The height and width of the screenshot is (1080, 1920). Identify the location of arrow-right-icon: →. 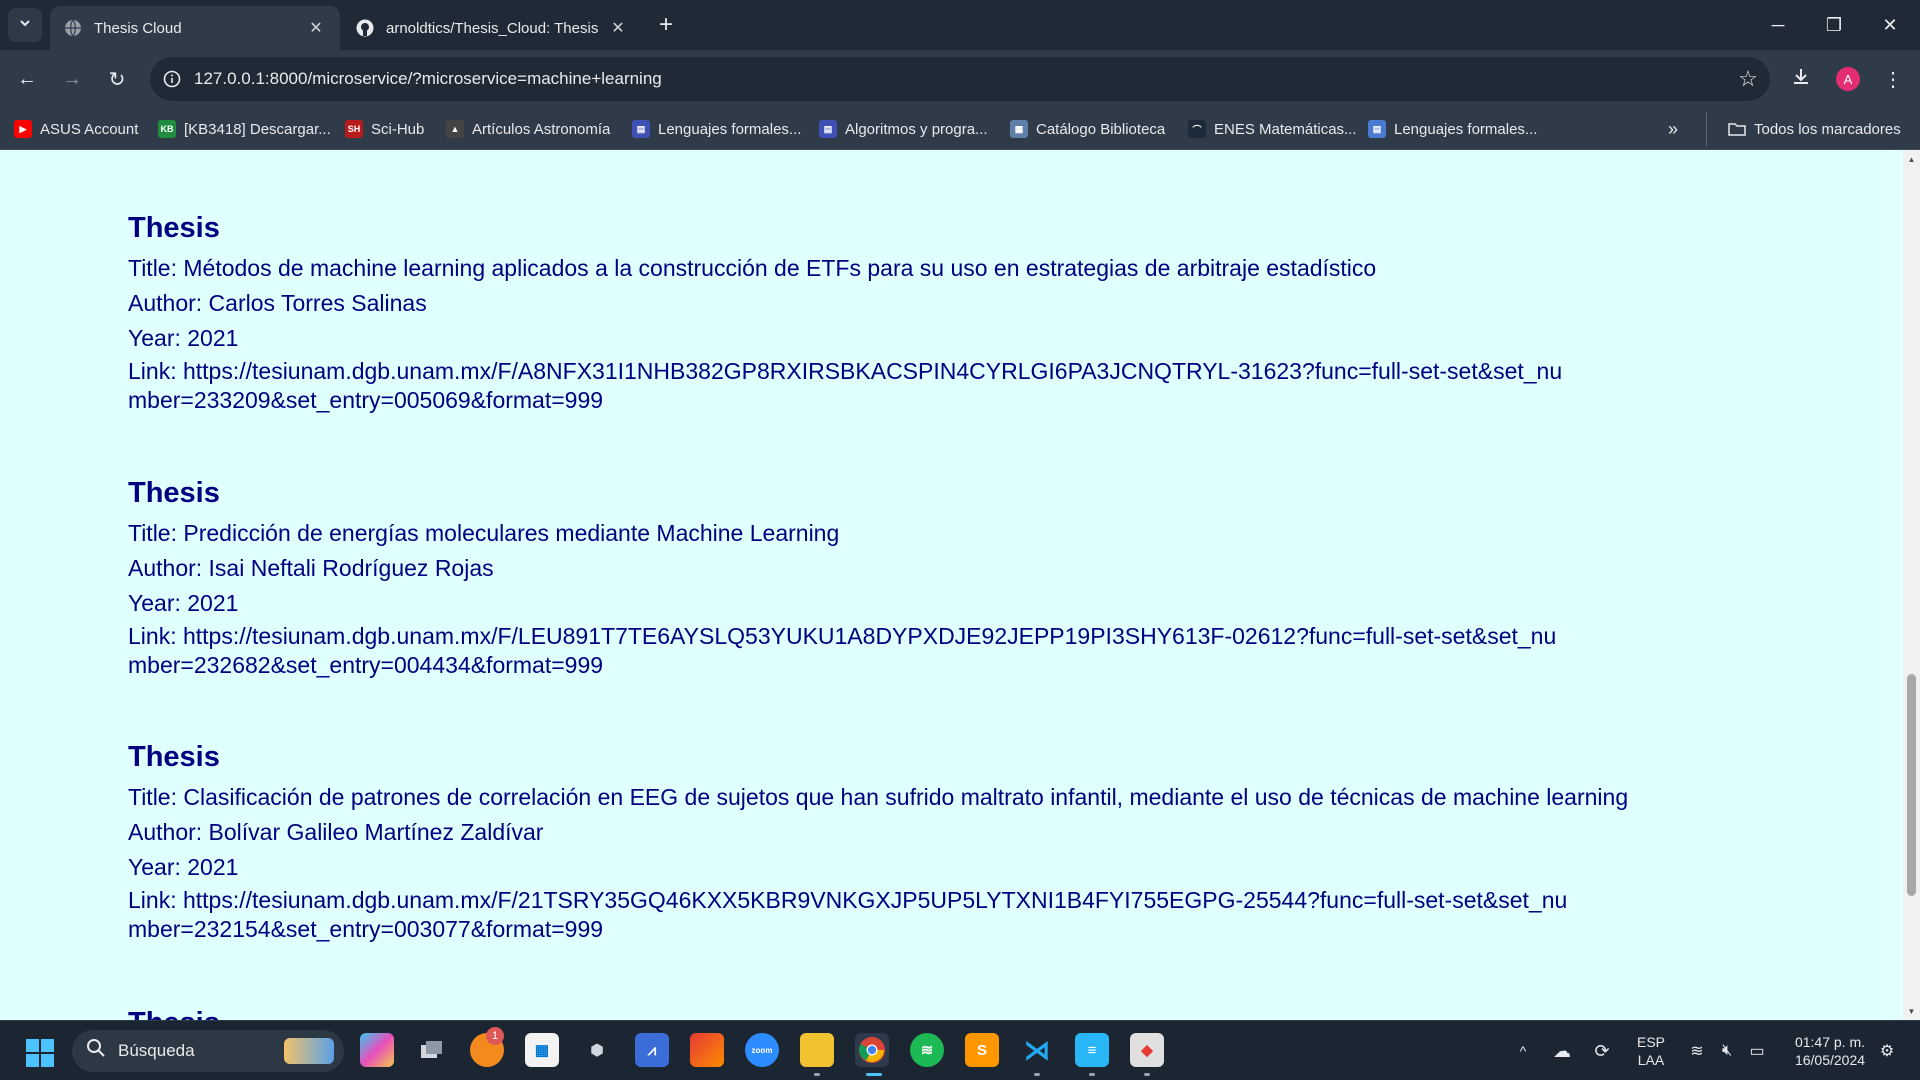
(72, 78).